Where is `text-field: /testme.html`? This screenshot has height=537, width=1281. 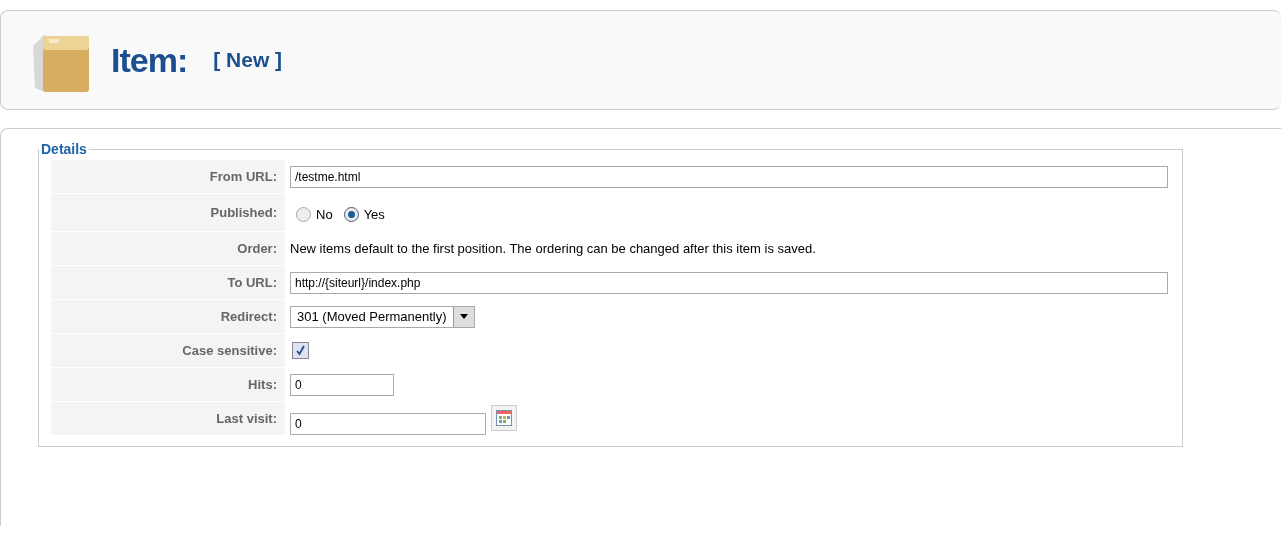 text-field: /testme.html is located at coordinates (729, 176).